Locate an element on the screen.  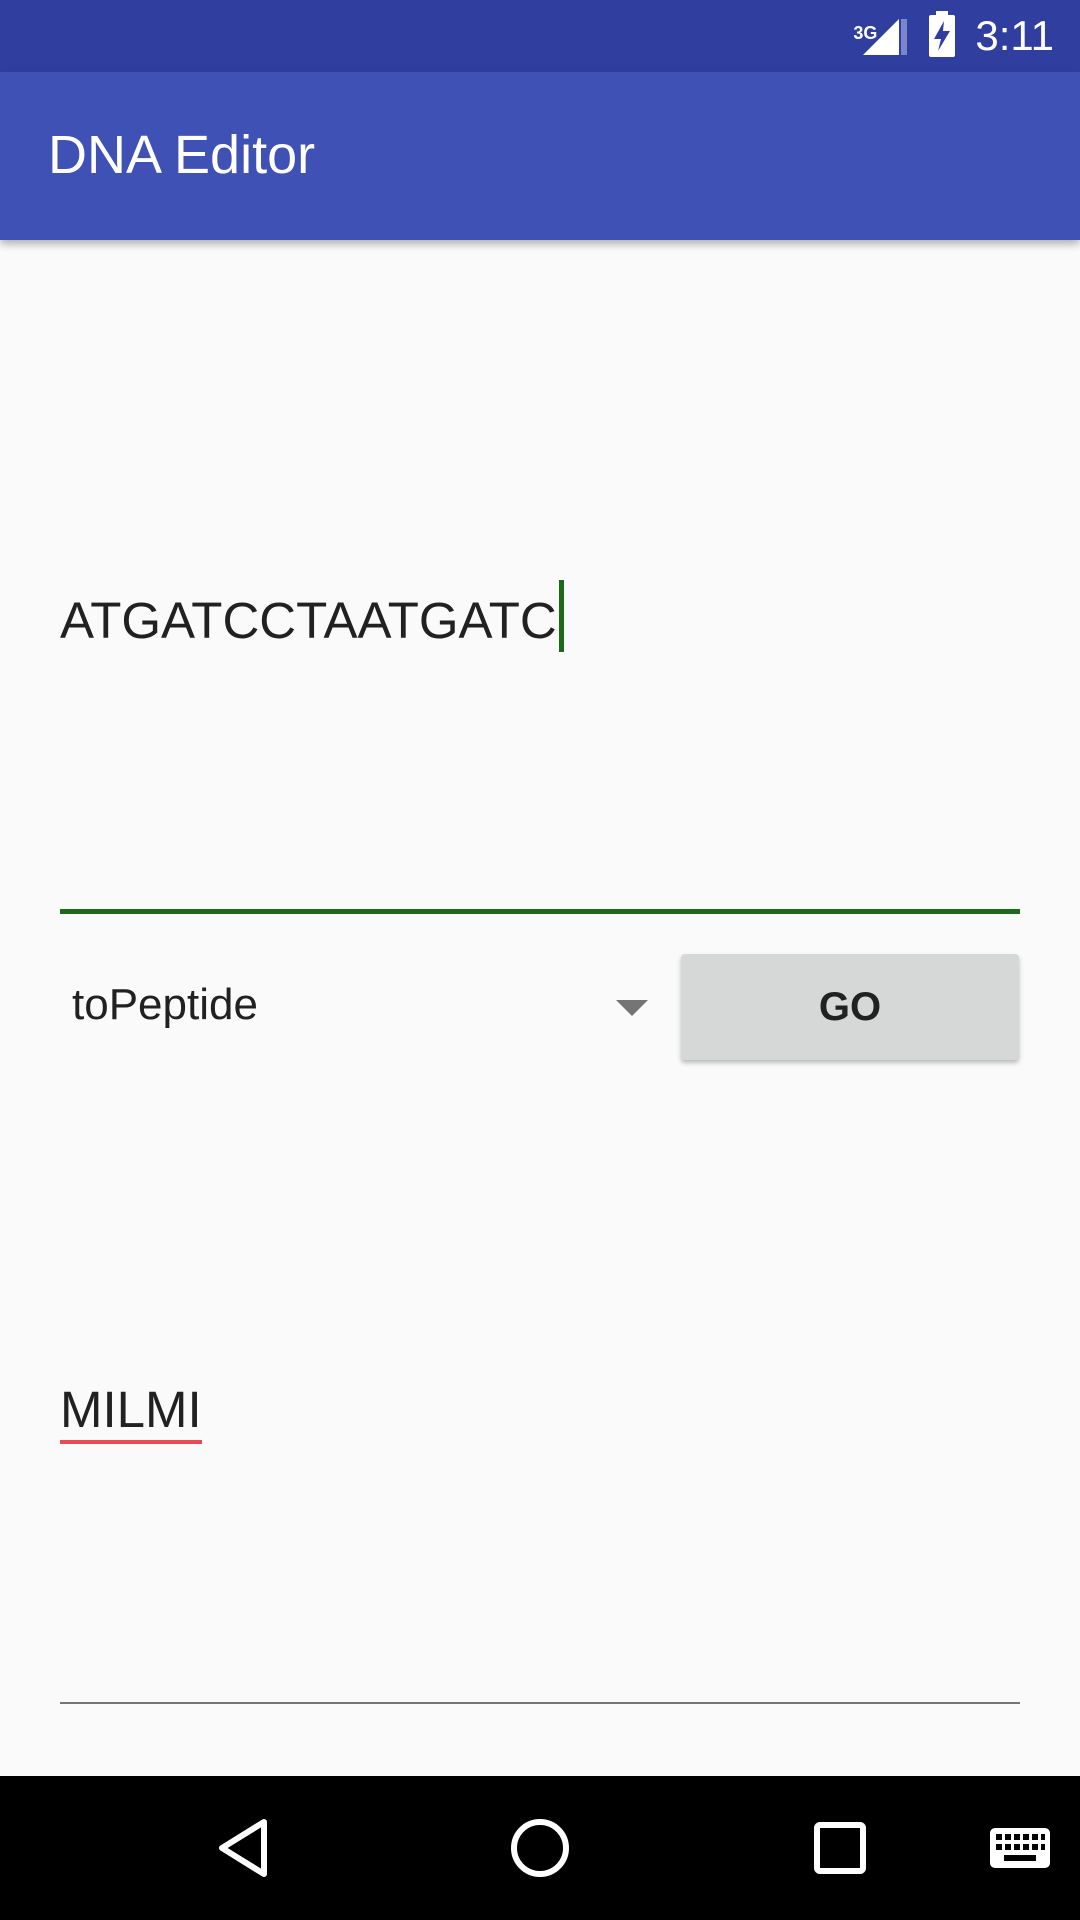
result-underline is located at coordinates (540, 1703).